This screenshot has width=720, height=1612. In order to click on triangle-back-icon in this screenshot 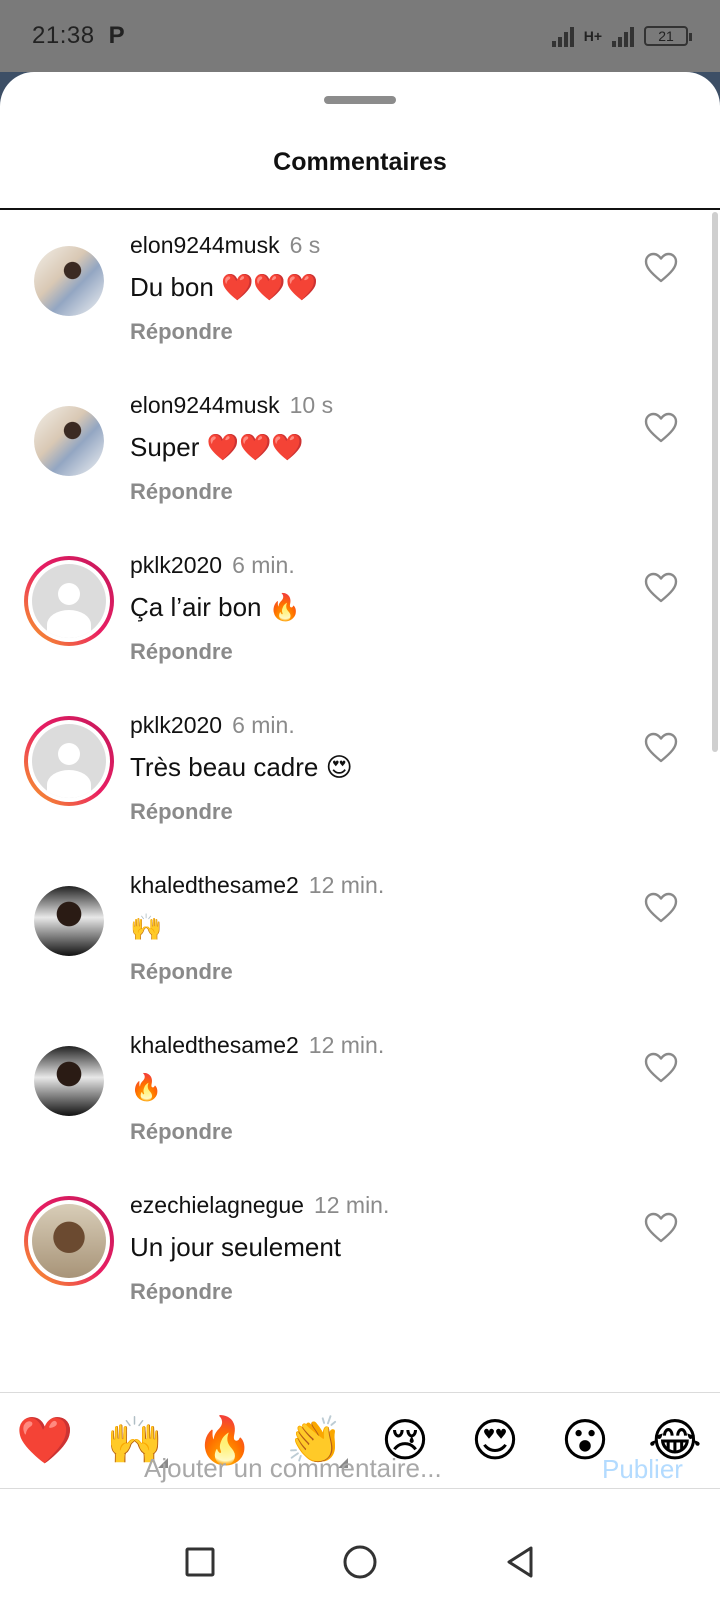, I will do `click(520, 1562)`.